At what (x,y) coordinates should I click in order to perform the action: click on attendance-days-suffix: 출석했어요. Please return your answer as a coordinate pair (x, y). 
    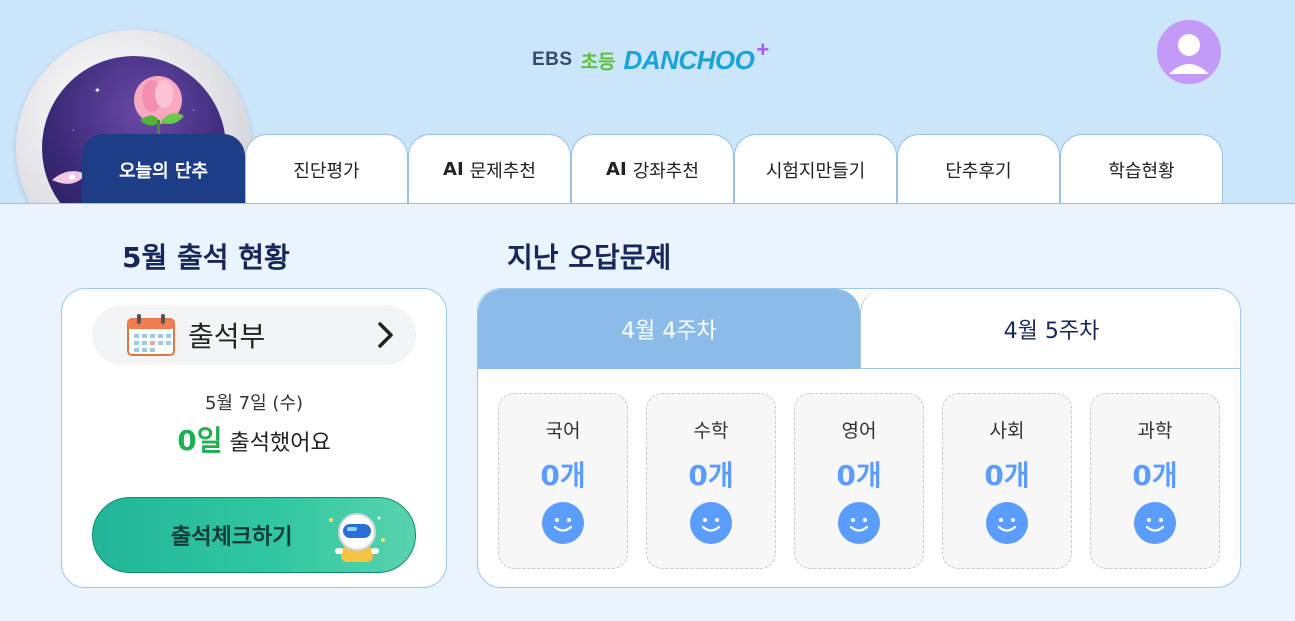
    Looking at the image, I should click on (280, 443).